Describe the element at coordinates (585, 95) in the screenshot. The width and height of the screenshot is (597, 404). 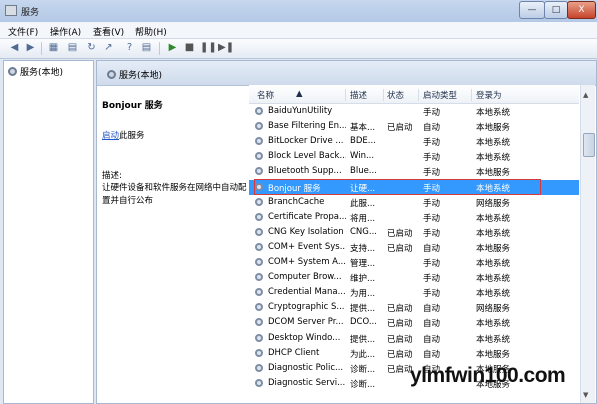
I see `scroll-up-icon: ▲` at that location.